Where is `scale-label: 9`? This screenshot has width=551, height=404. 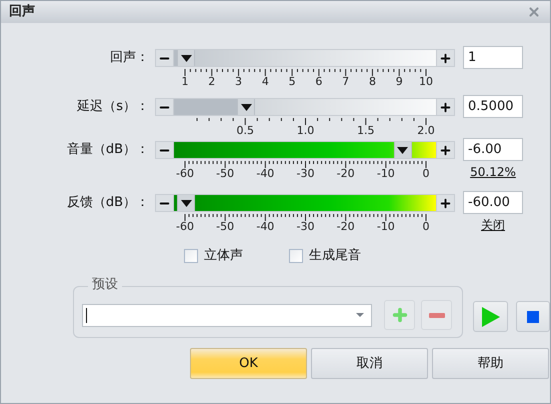 scale-label: 9 is located at coordinates (399, 82).